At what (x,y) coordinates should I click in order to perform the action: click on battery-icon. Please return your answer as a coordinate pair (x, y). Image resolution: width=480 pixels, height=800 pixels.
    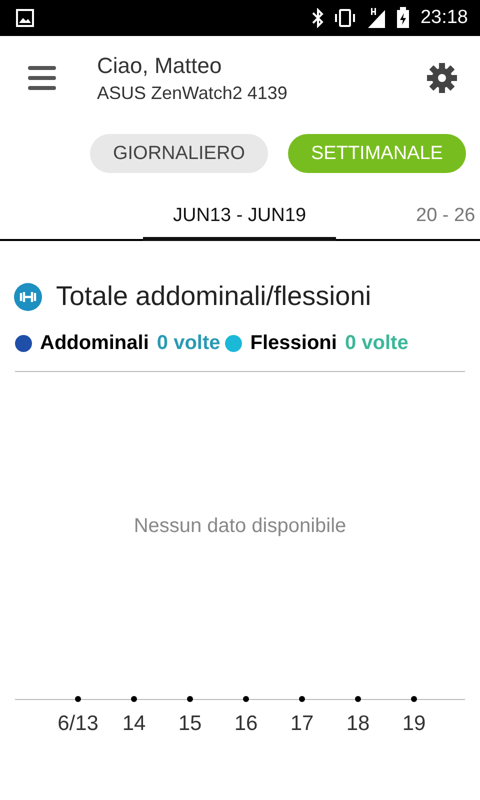
    Looking at the image, I should click on (403, 18).